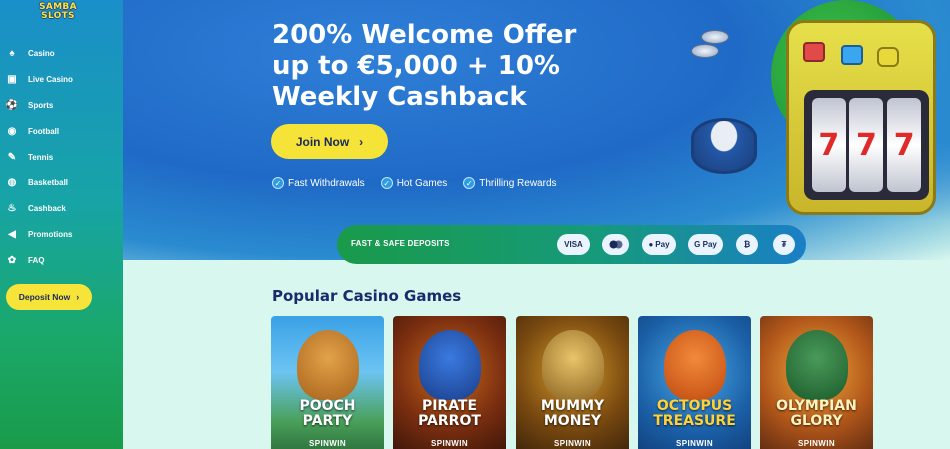 Image resolution: width=950 pixels, height=449 pixels. What do you see at coordinates (694, 365) in the screenshot?
I see `octopus-icon` at bounding box center [694, 365].